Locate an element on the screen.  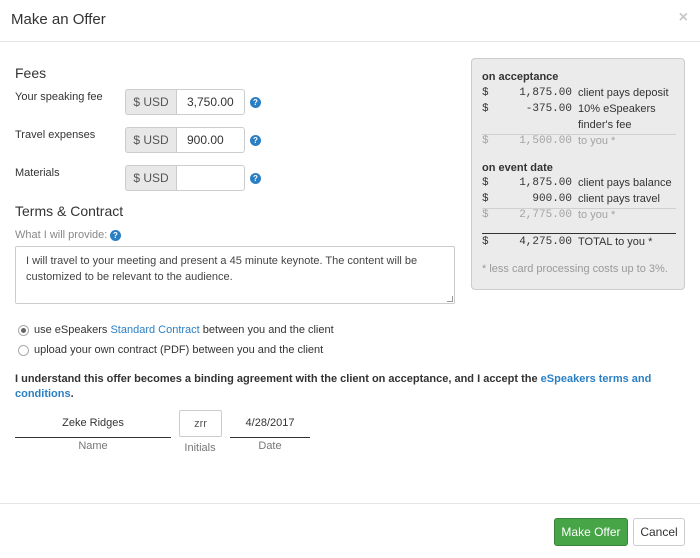
initials-label: Initials is located at coordinates (200, 448).